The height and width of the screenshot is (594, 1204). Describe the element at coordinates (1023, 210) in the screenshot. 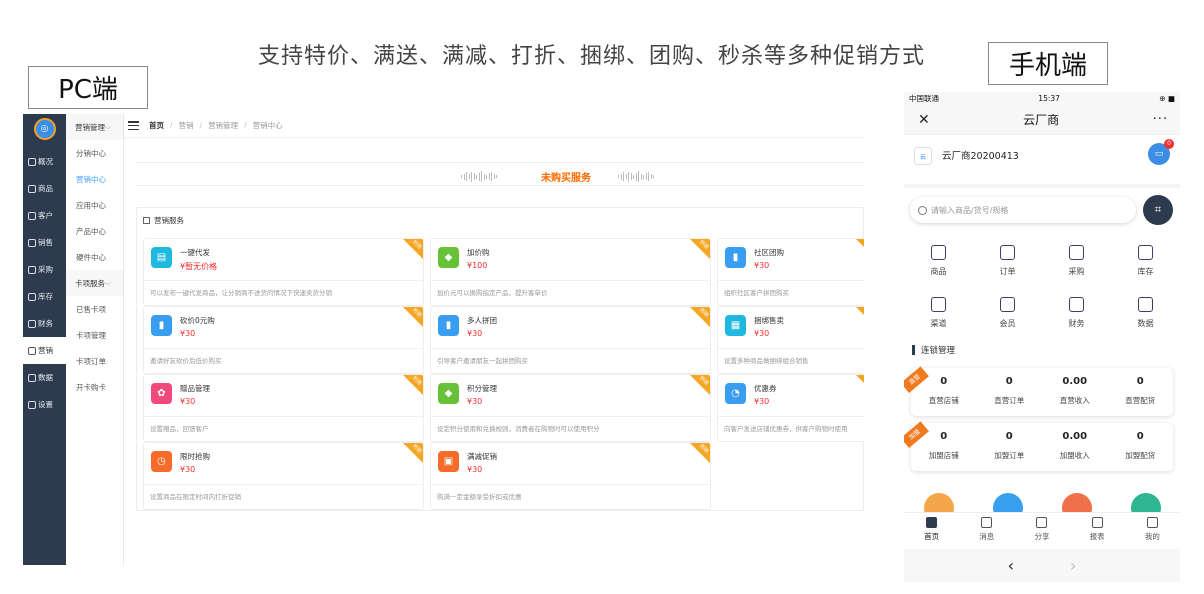

I see `search-input: 请输入商品/货号/规格` at that location.